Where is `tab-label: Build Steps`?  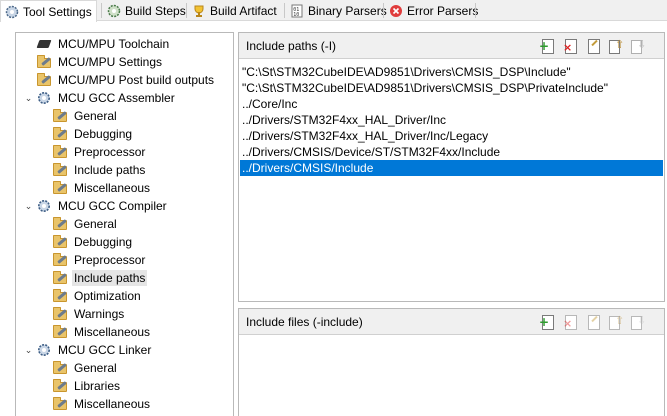 tab-label: Build Steps is located at coordinates (155, 10).